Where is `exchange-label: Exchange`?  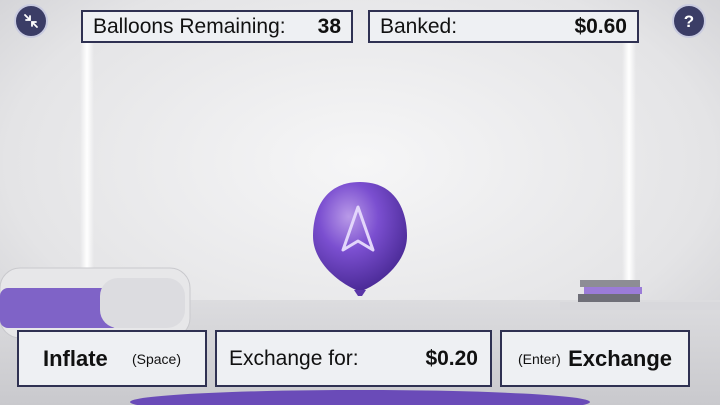
exchange-label: Exchange is located at coordinates (620, 358).